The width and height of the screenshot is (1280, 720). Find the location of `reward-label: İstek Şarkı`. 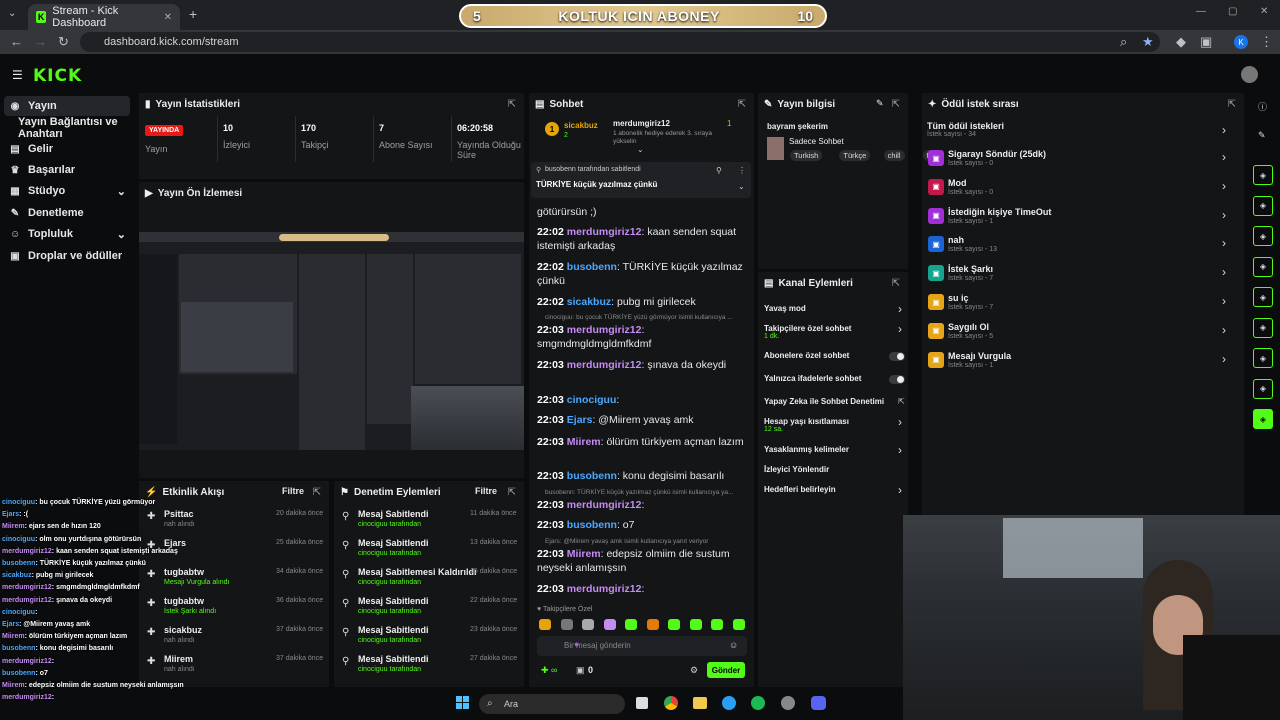

reward-label: İstek Şarkı is located at coordinates (970, 269).